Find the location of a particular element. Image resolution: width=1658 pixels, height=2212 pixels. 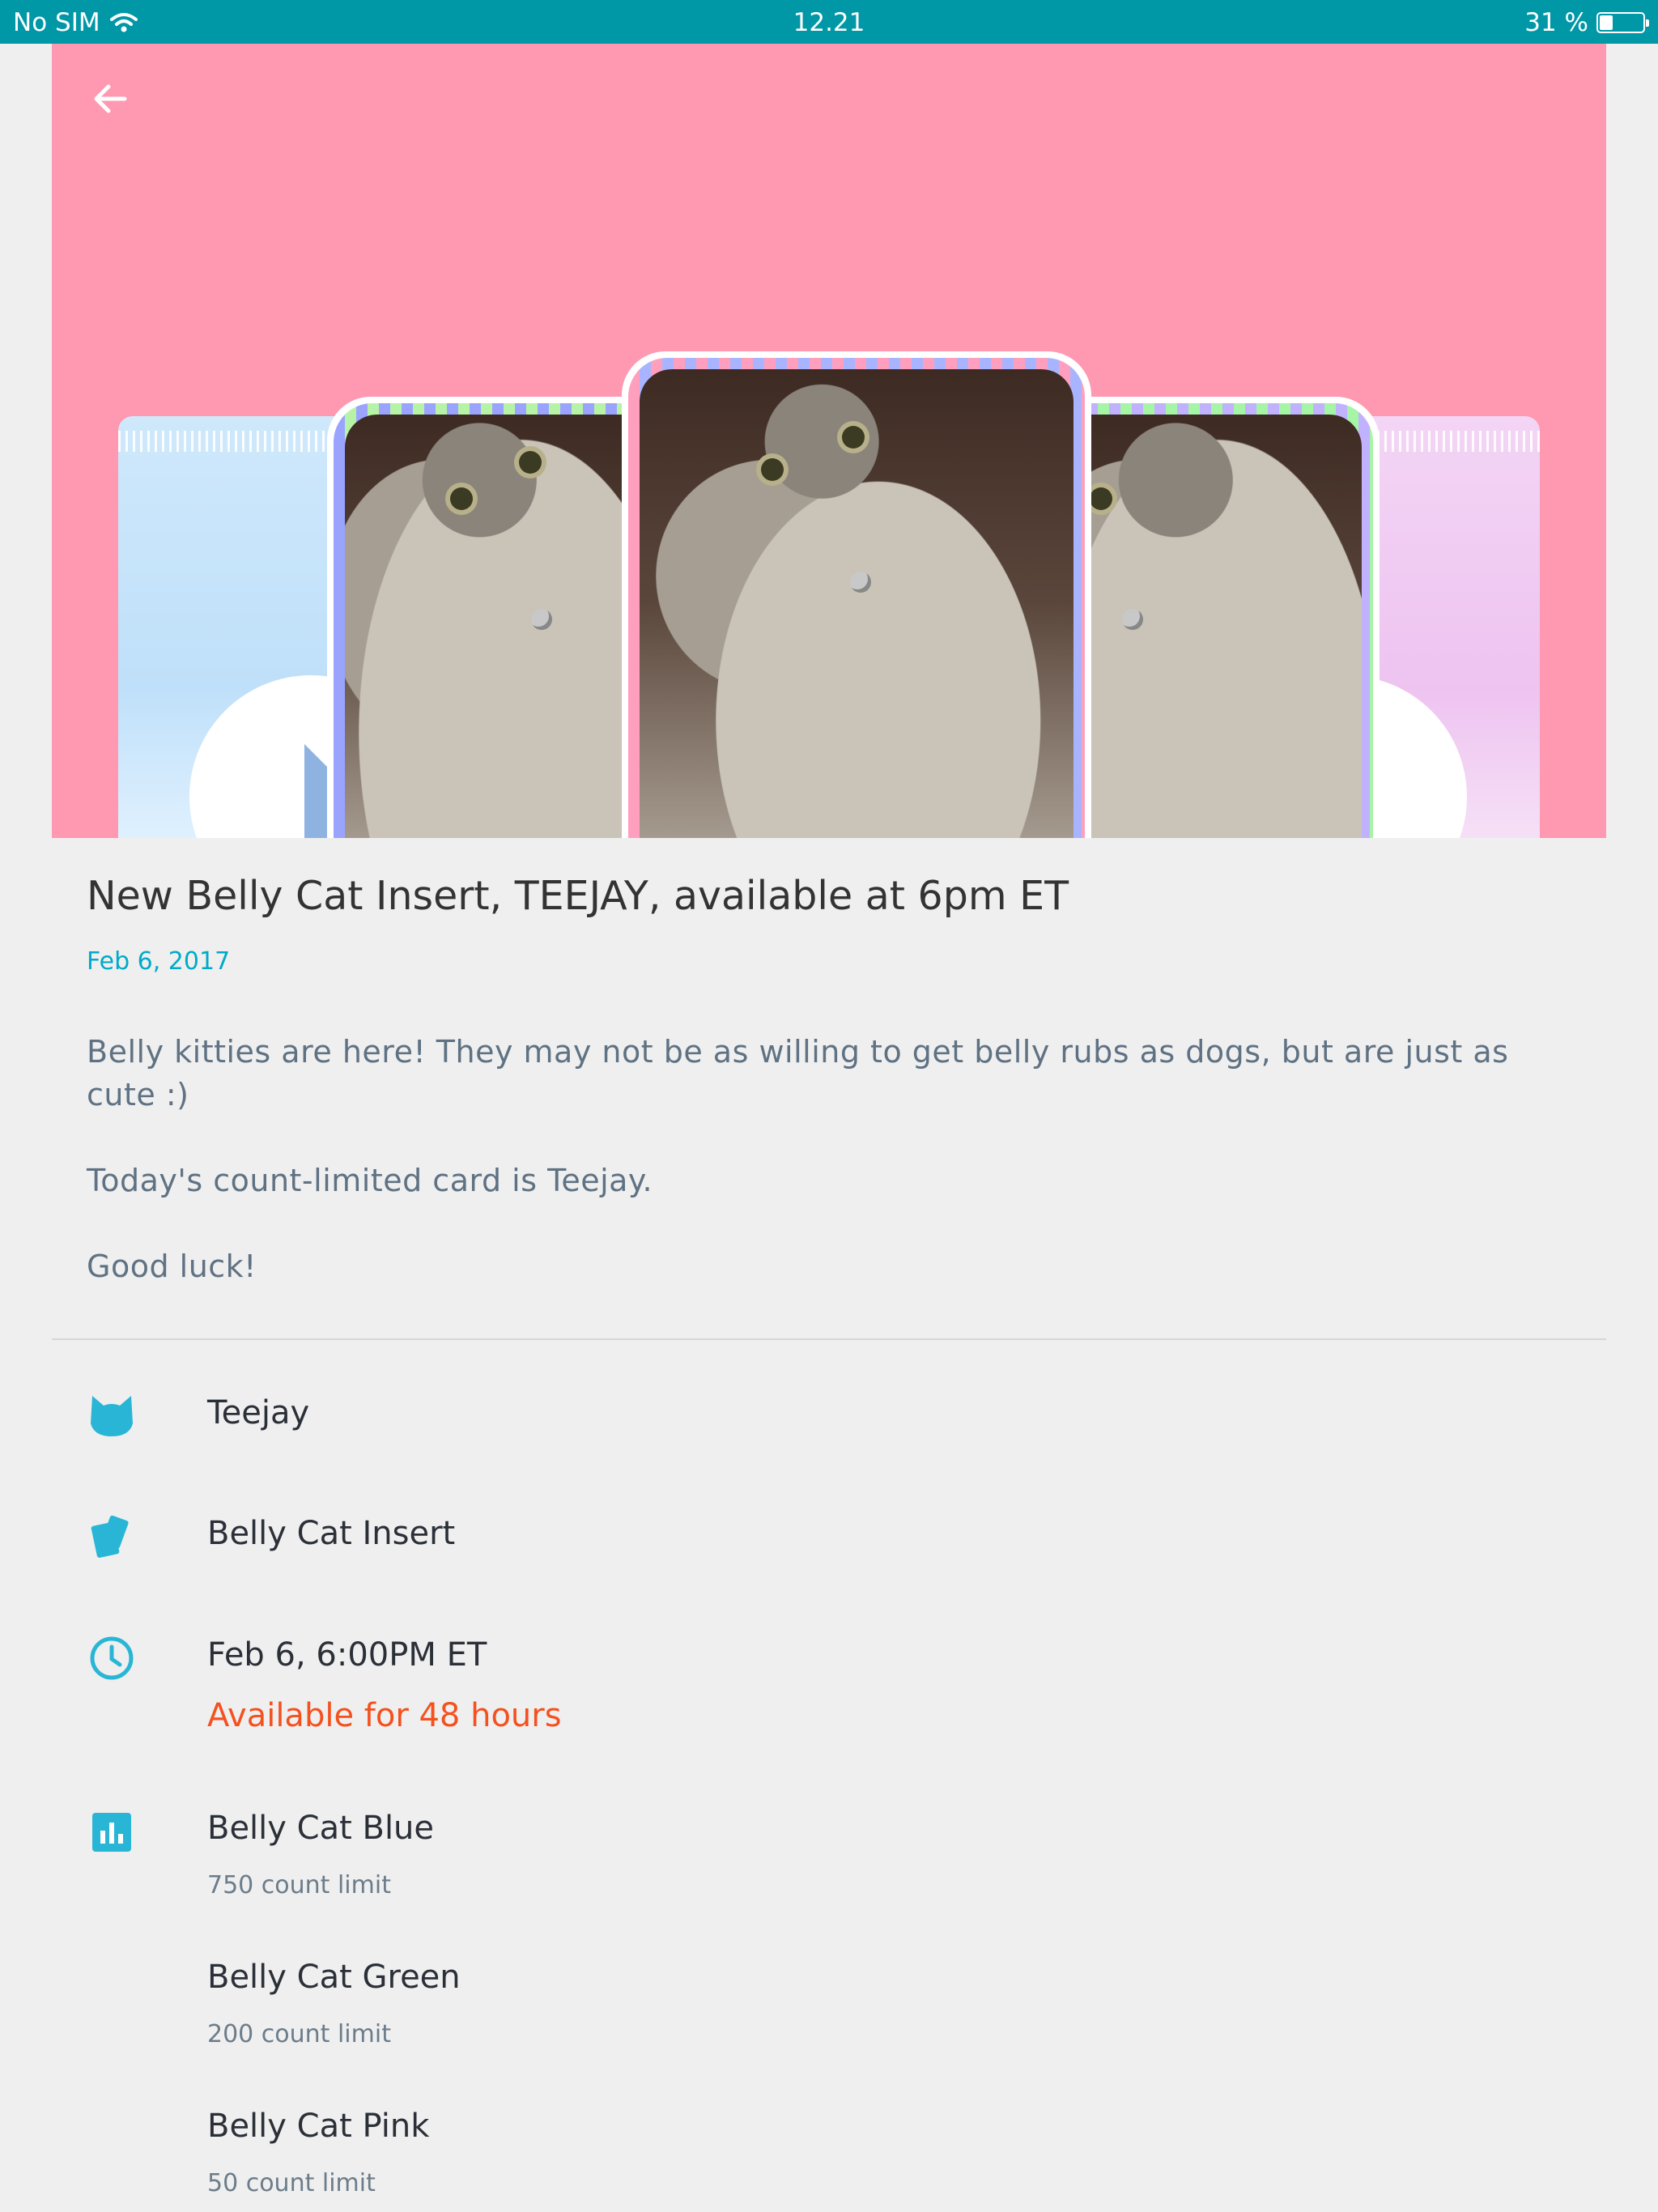

cards-icon is located at coordinates (110, 1537).